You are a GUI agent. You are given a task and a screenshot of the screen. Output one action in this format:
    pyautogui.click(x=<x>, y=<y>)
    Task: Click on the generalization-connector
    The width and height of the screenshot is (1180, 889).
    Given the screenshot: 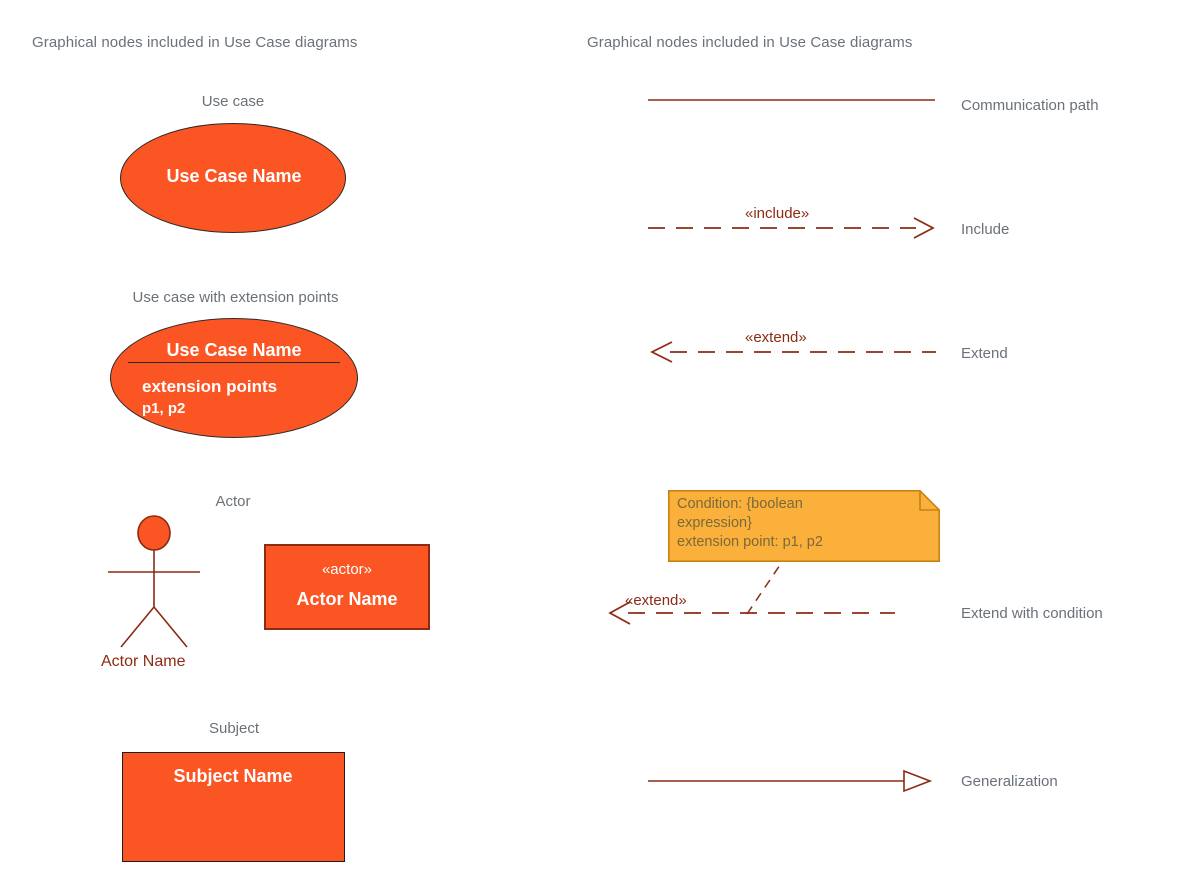 What is the action you would take?
    pyautogui.click(x=793, y=781)
    